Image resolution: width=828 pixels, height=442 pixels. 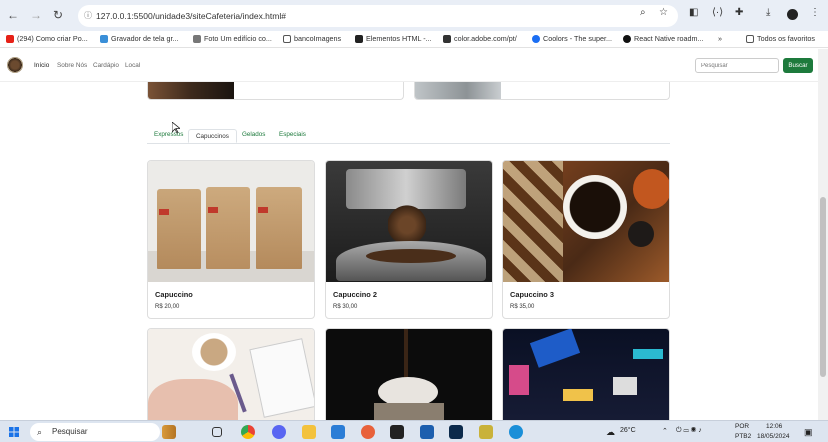 I want to click on bookmark-item: color.adobe.com/pt/, so click(x=480, y=38).